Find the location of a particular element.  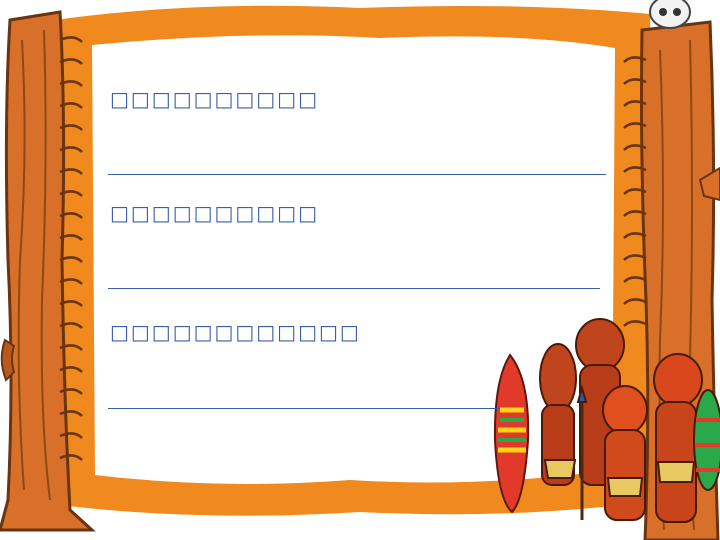

text-line-3: □□□□□□□□□□□□ is located at coordinates (235, 332).